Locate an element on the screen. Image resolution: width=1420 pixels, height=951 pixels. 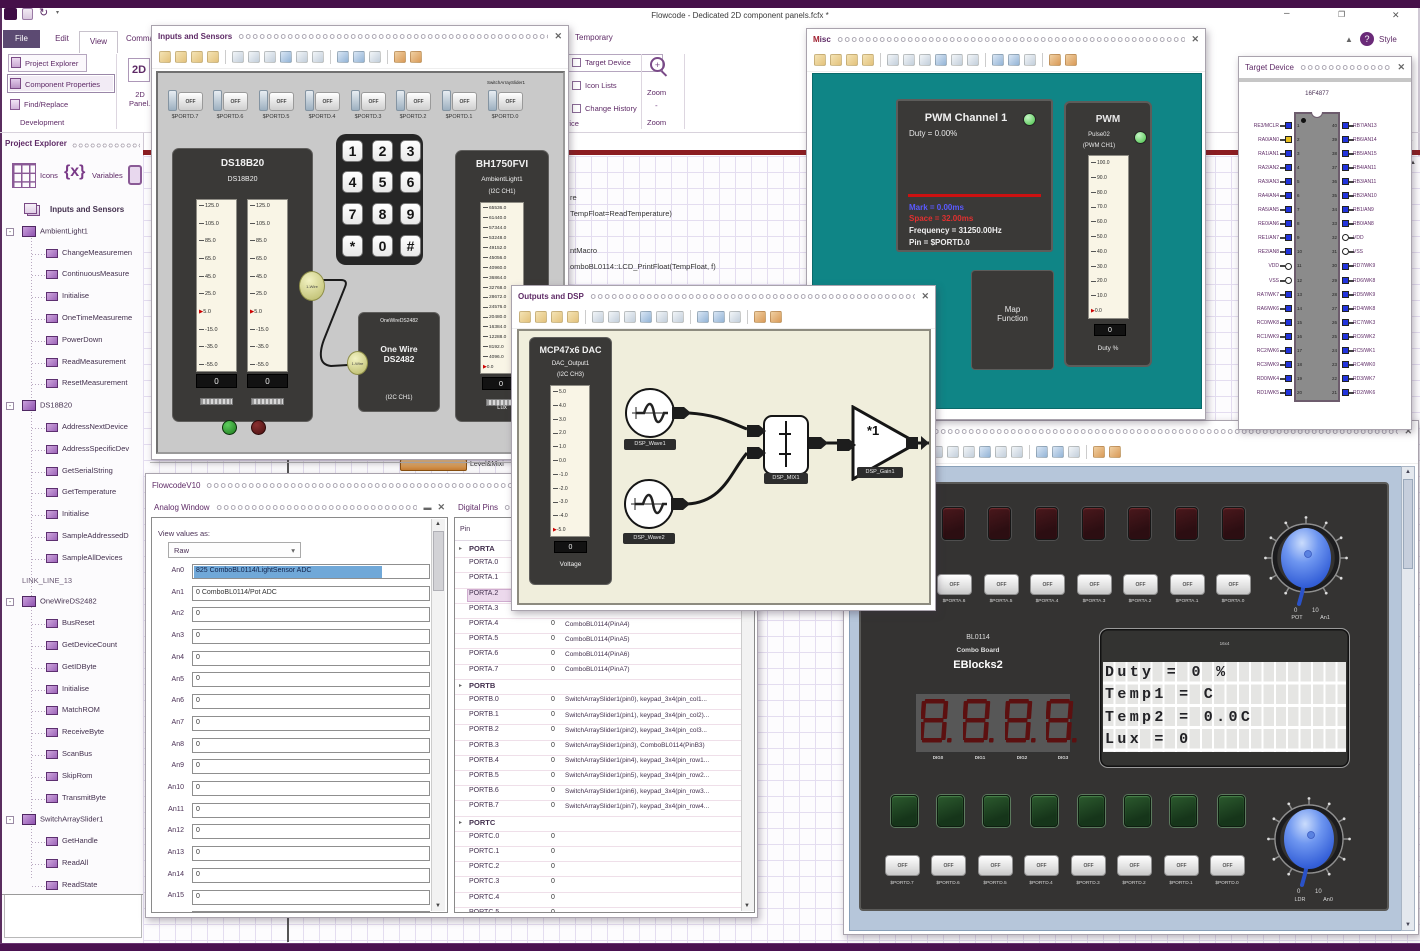
svg-text: *1 is located at coordinates (873, 430).